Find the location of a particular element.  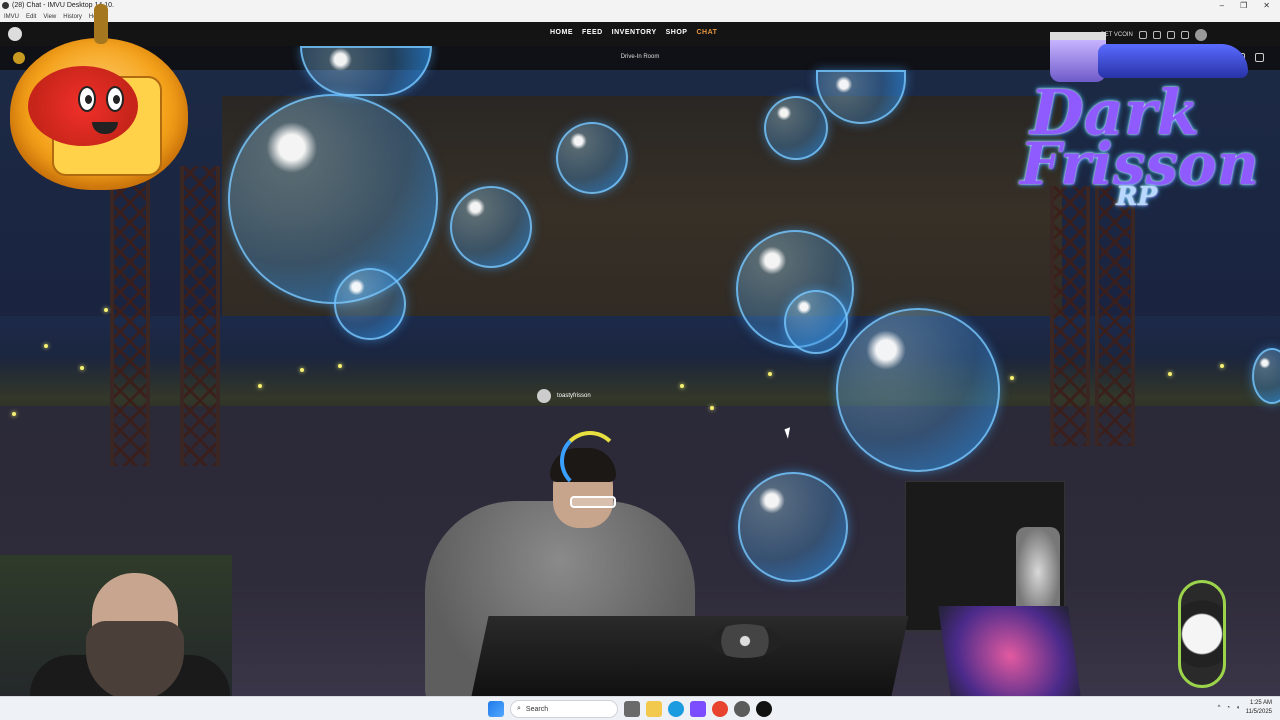

logo-line-3: RP is located at coordinates (1137, 197).